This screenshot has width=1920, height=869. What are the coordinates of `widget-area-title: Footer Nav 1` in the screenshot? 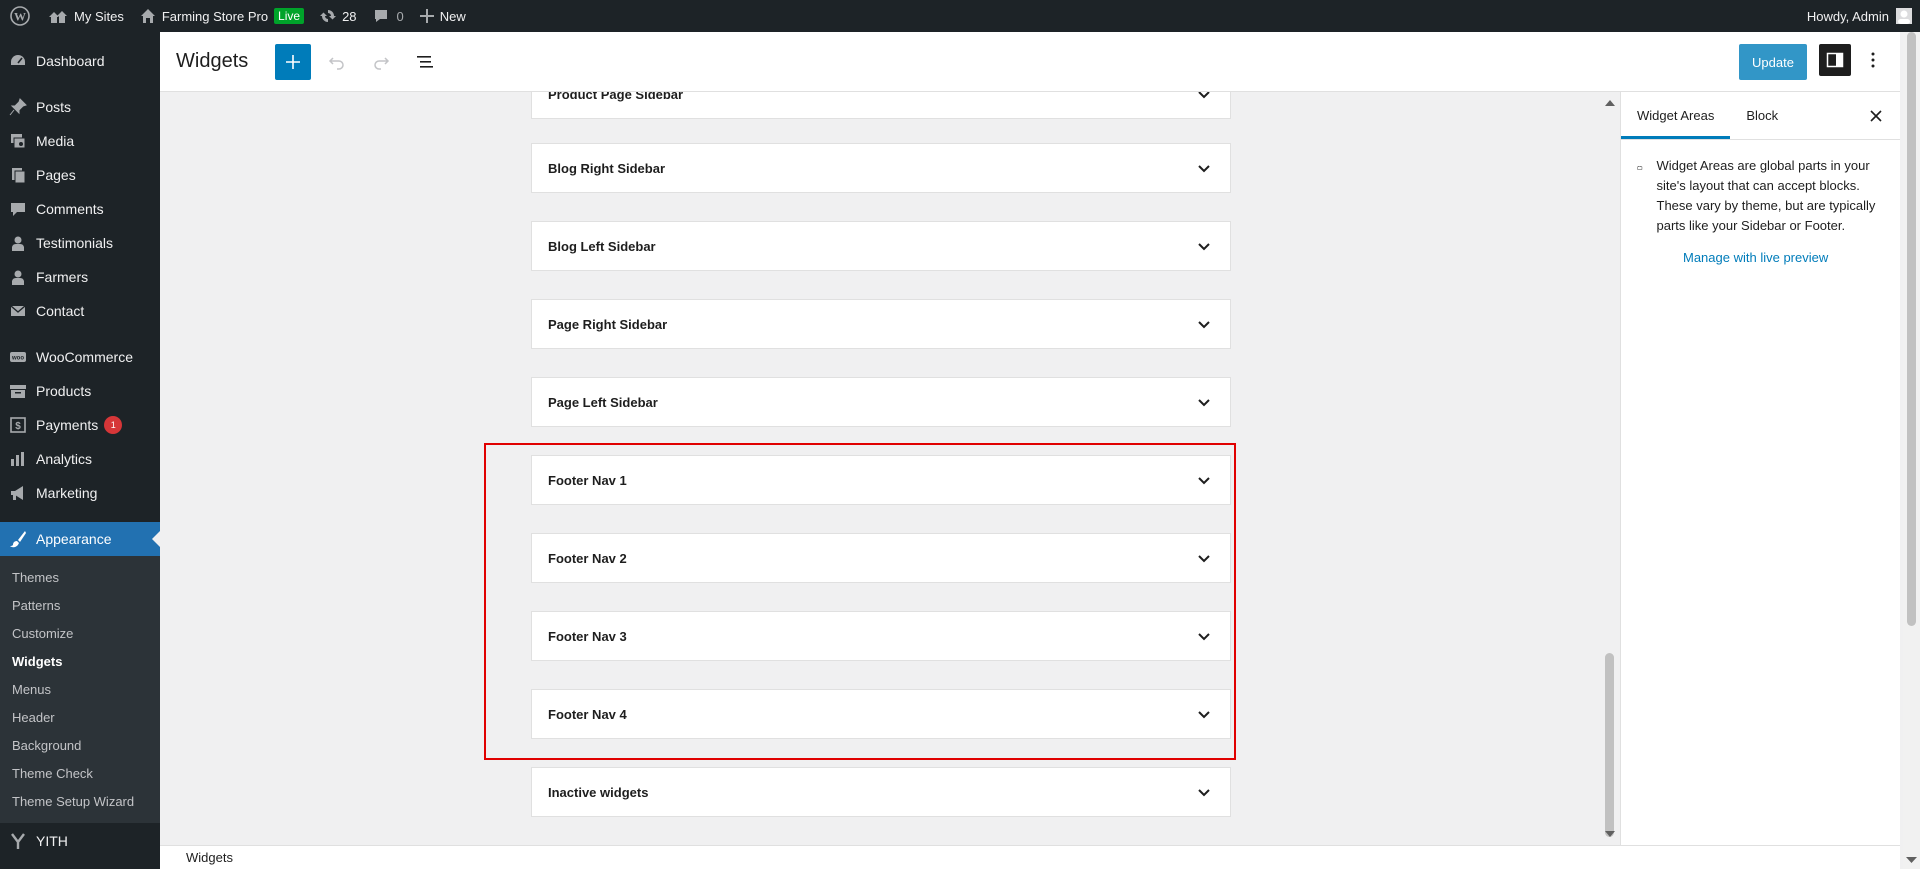 It's located at (587, 480).